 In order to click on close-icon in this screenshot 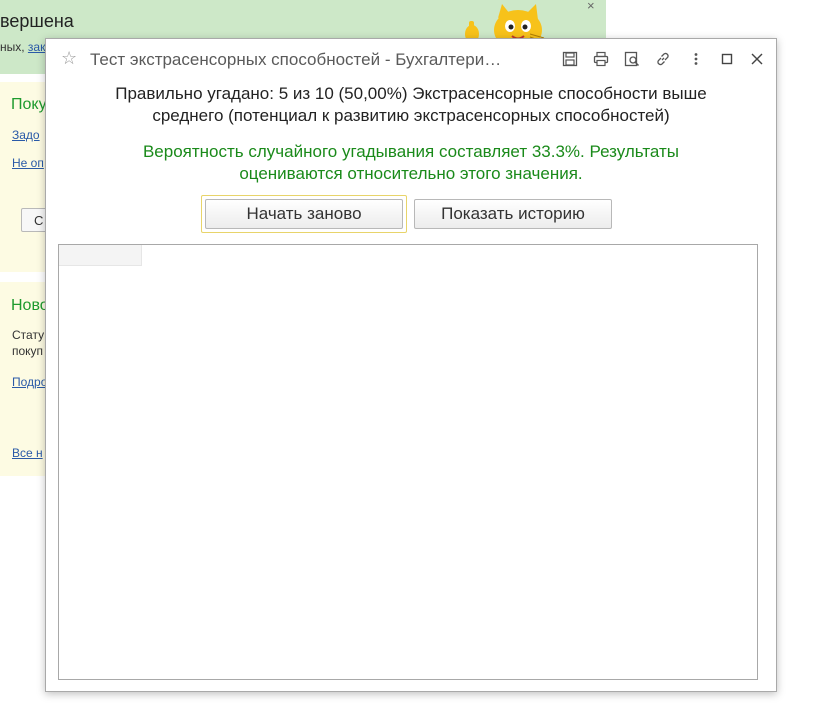, I will do `click(757, 59)`.